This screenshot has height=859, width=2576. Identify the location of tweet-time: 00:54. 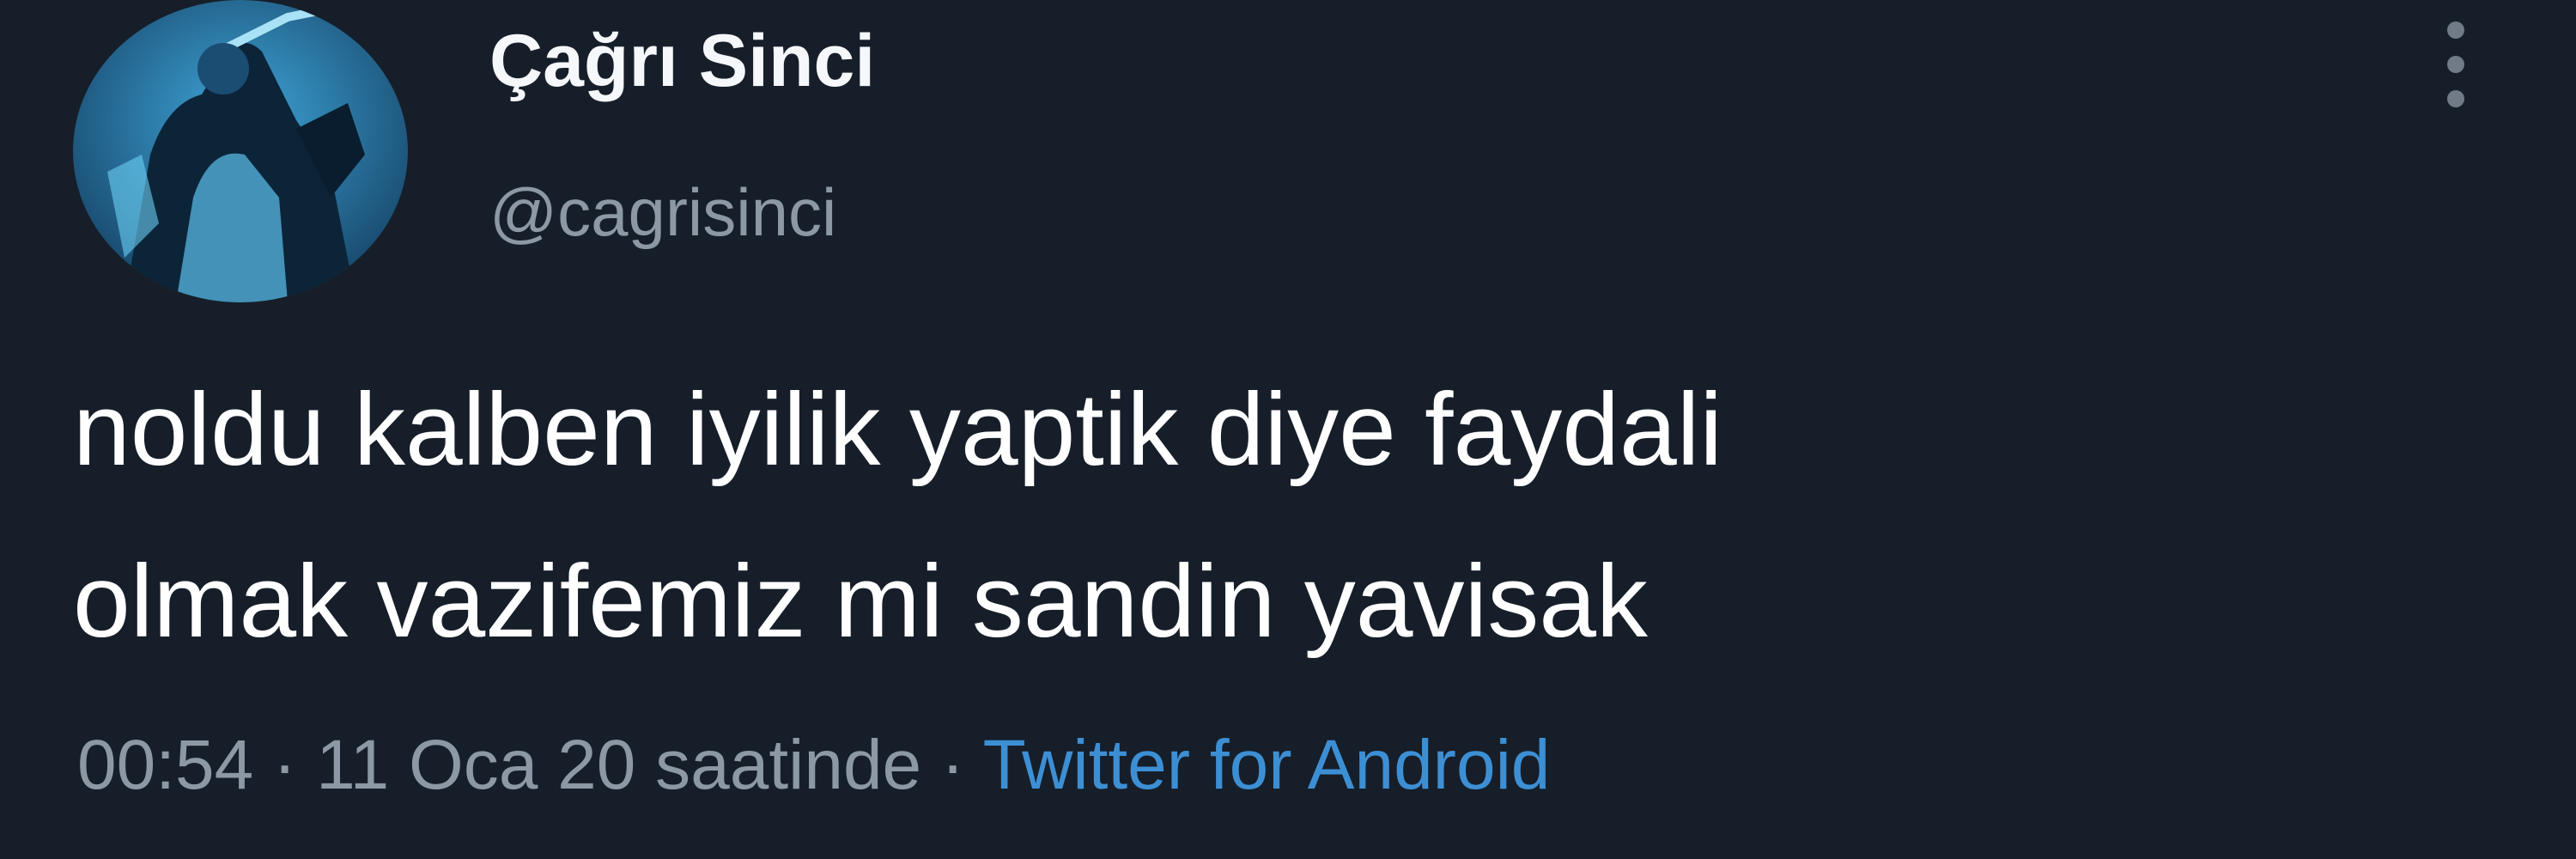
(165, 765).